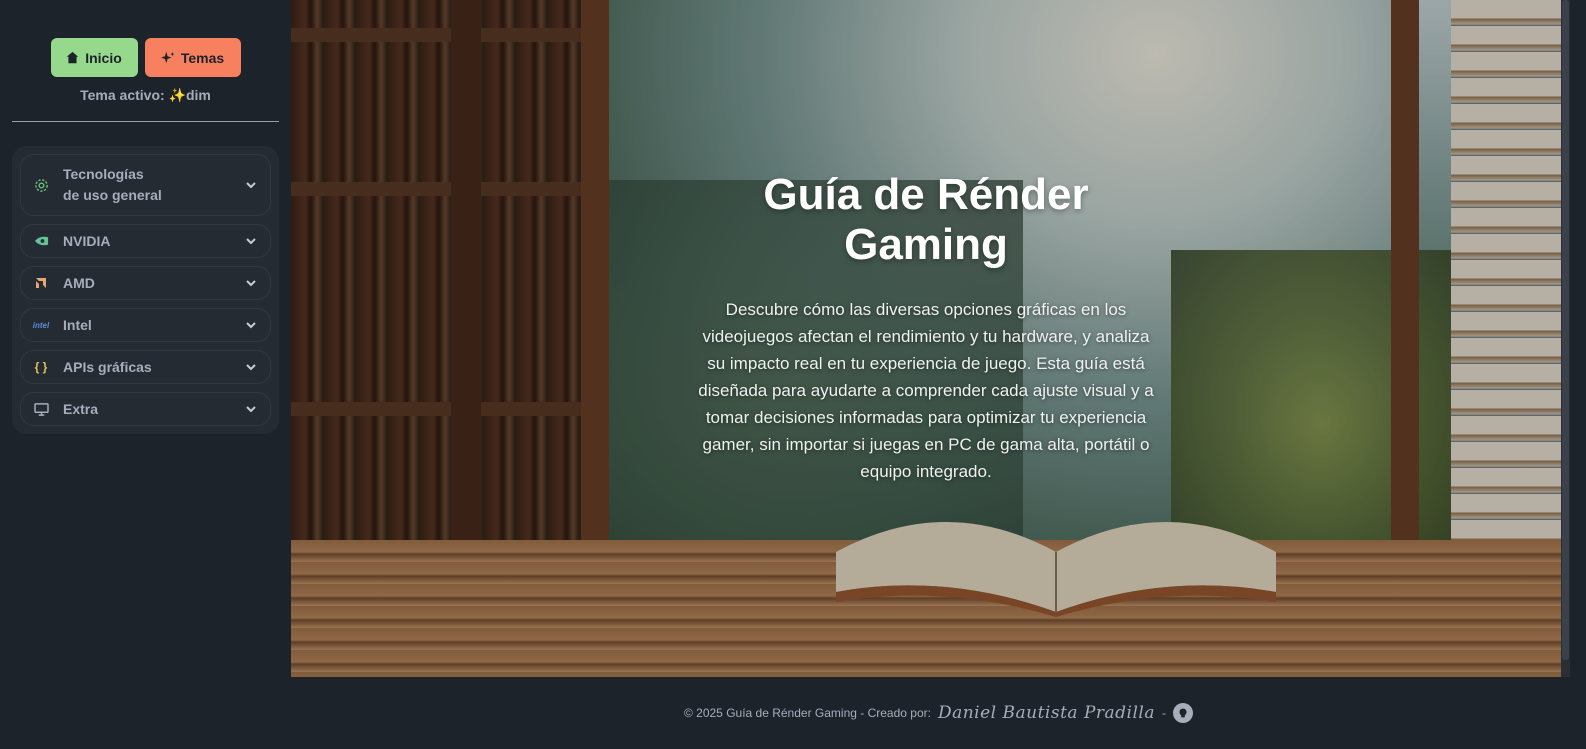  Describe the element at coordinates (103, 57) in the screenshot. I see `home-button-label: Inicio` at that location.